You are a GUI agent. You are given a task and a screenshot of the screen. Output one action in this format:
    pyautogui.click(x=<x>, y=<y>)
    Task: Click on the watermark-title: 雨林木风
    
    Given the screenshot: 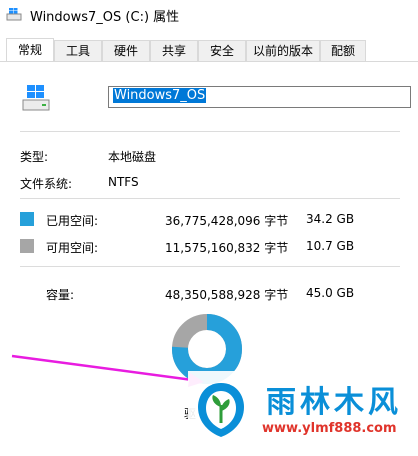 What is the action you would take?
    pyautogui.click(x=334, y=402)
    